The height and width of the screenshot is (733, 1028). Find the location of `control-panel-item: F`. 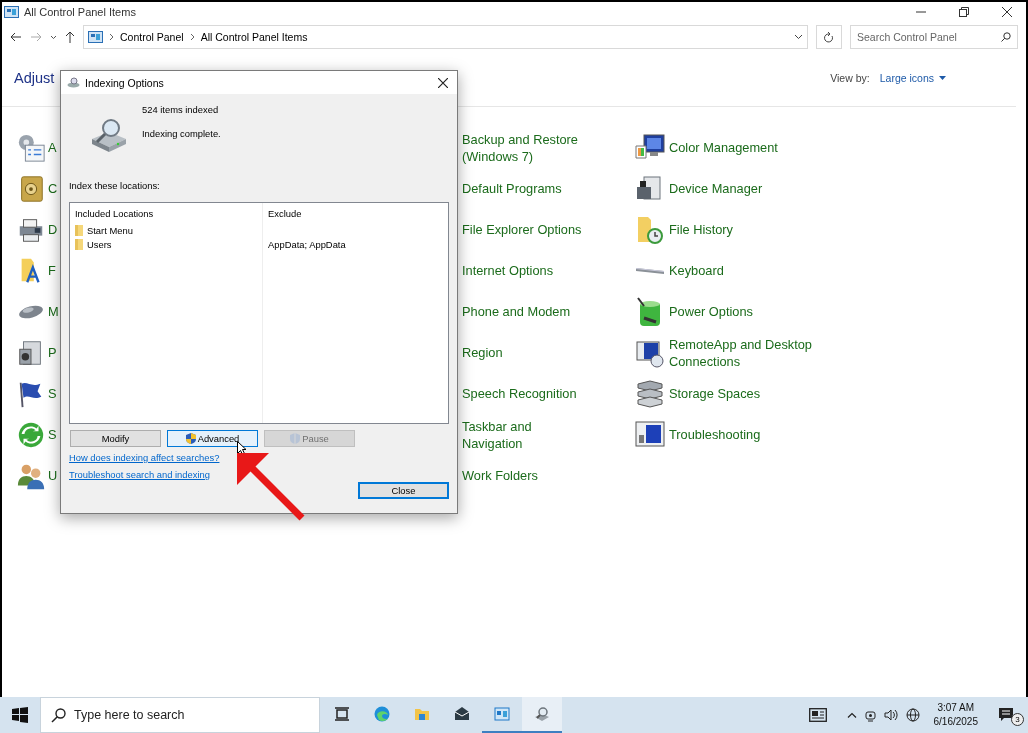

control-panel-item: F is located at coordinates (36, 270).